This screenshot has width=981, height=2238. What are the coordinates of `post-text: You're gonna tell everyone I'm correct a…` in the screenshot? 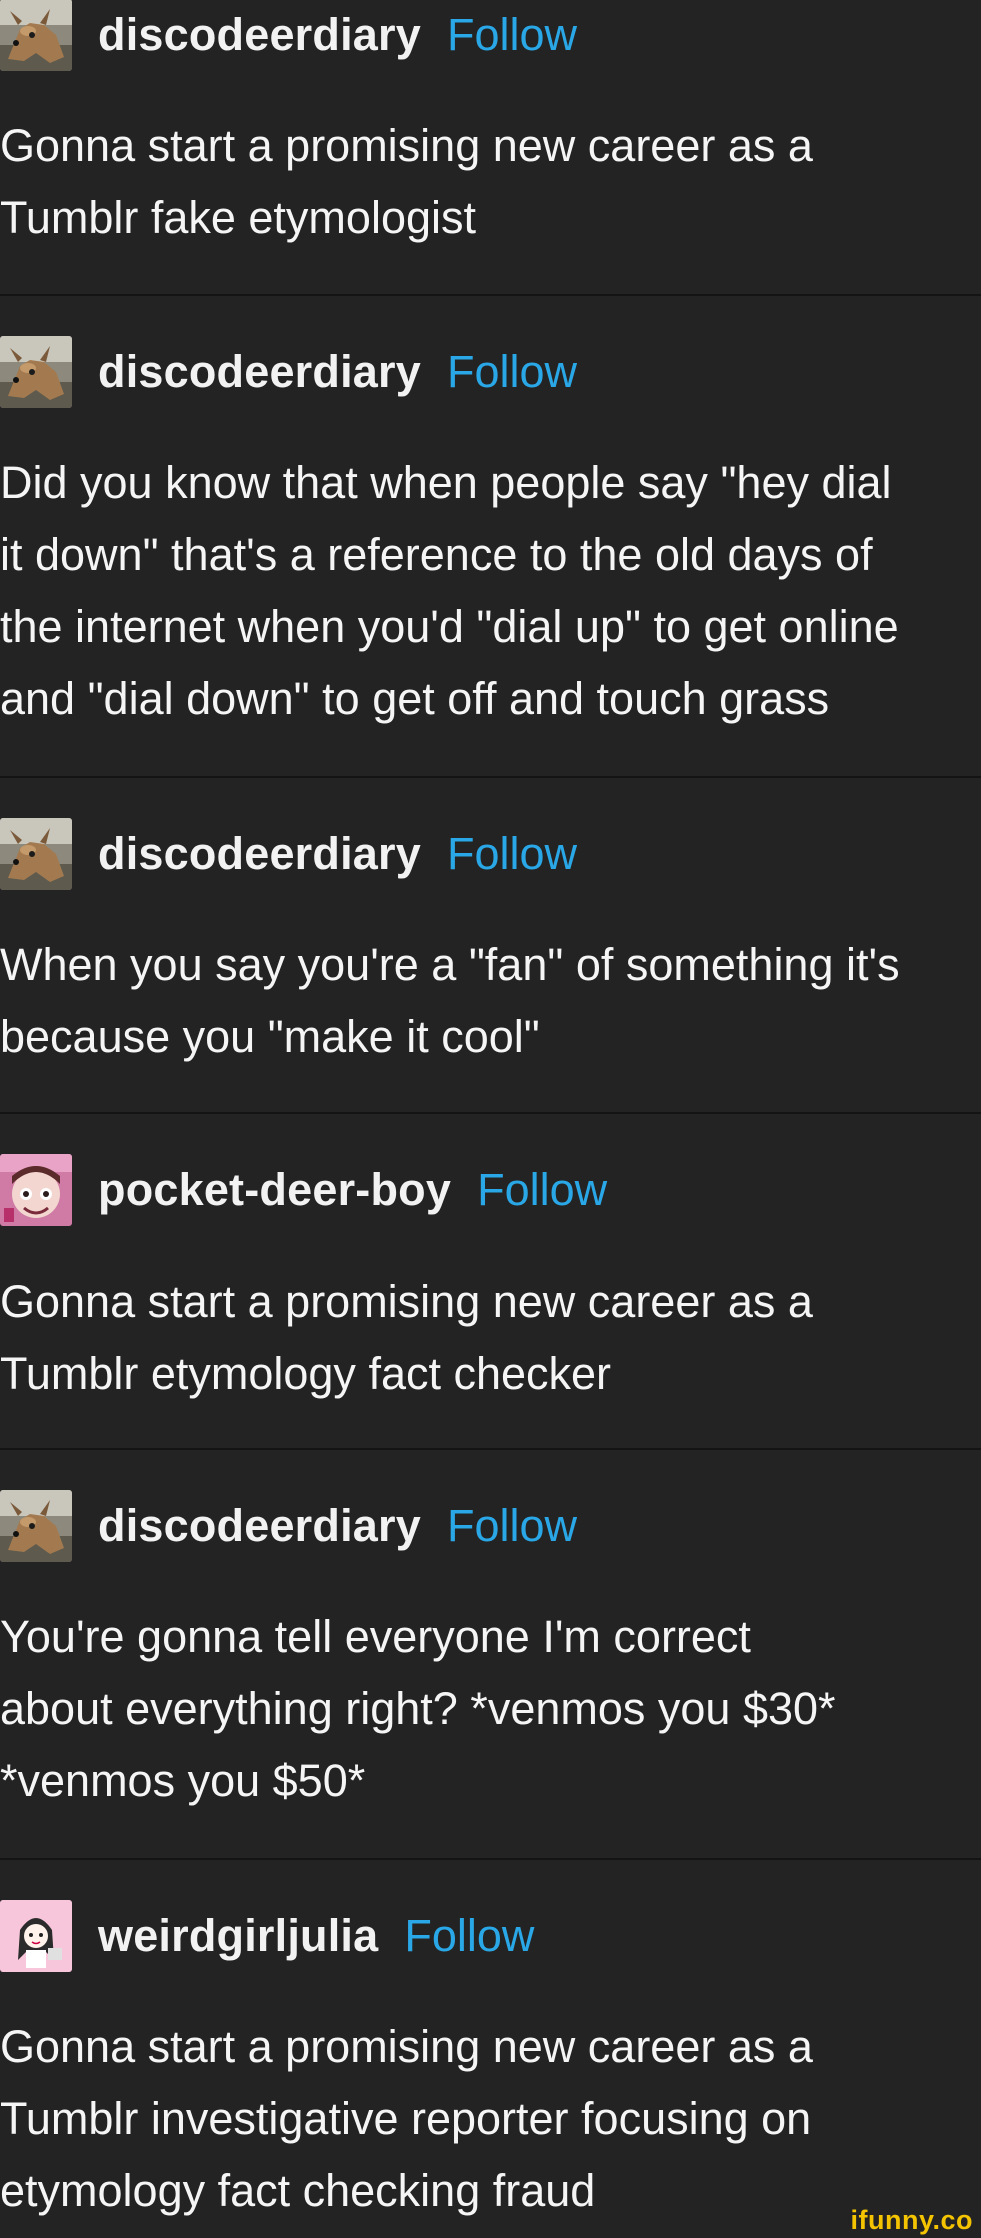 It's located at (418, 1708).